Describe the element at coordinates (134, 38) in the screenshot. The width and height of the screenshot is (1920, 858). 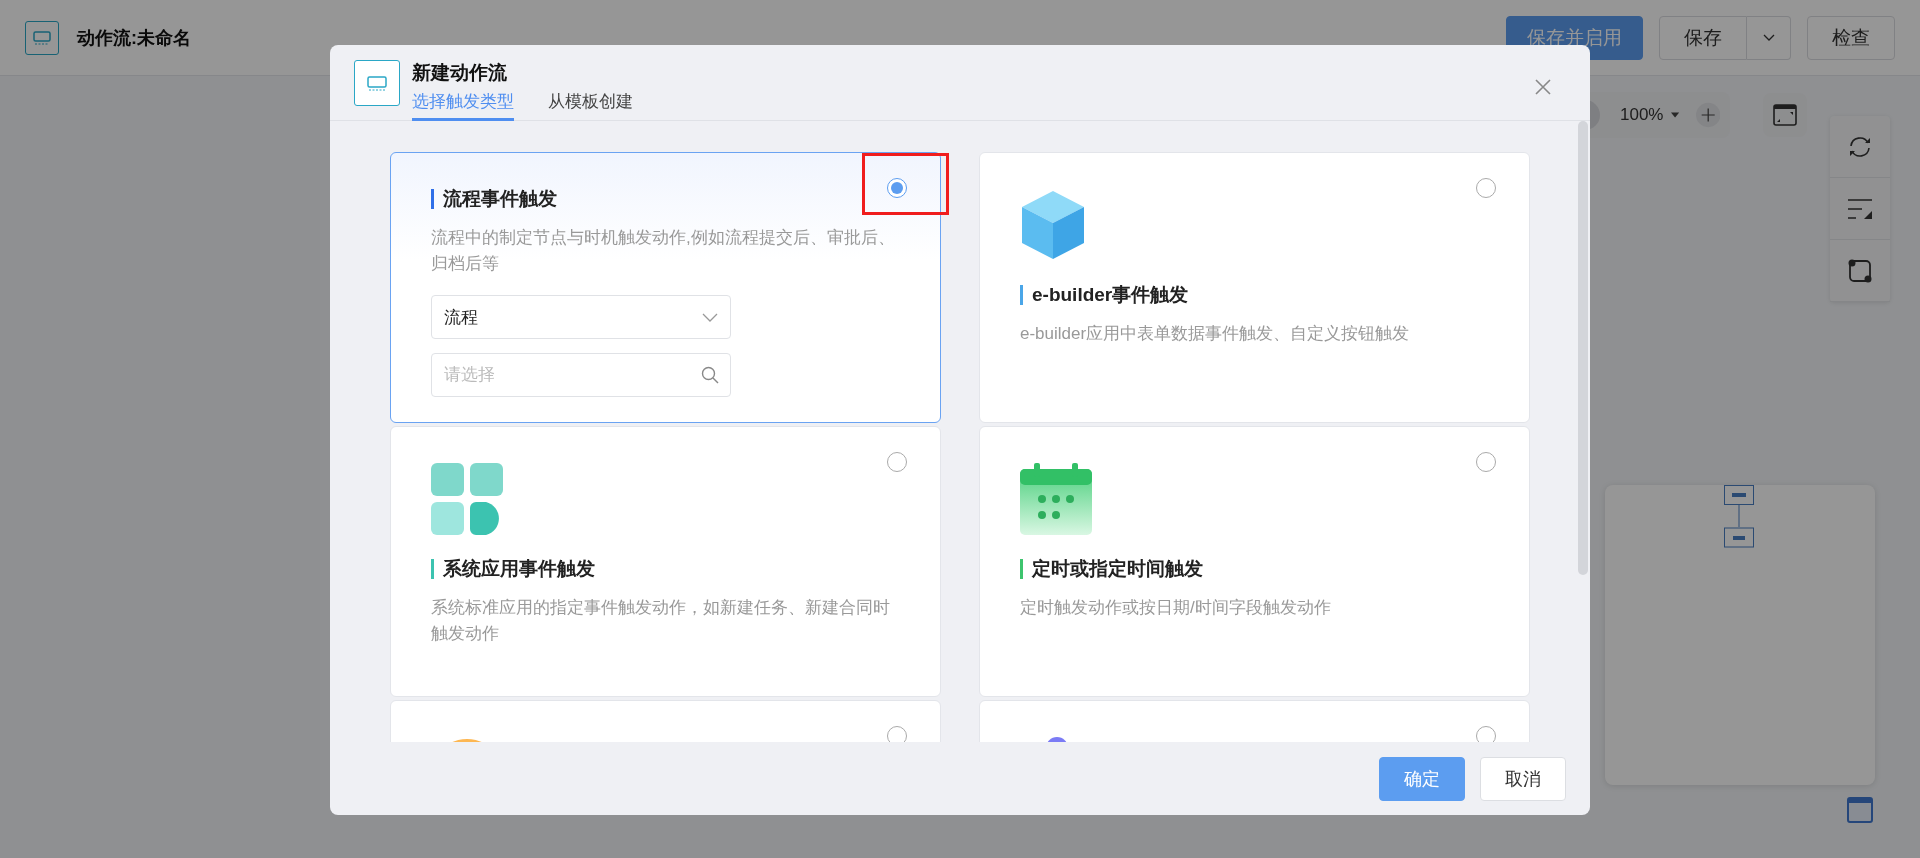
I see `page-title: 动作流:未命名` at that location.